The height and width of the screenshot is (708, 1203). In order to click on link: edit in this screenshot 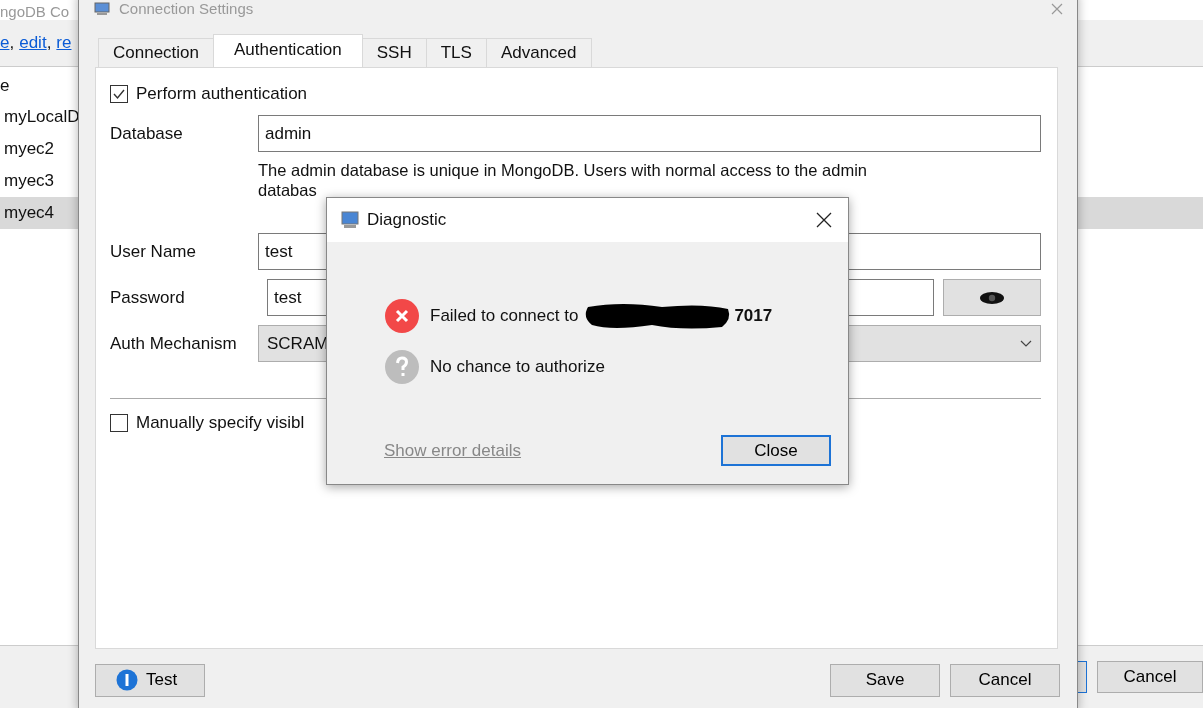, I will do `click(33, 43)`.